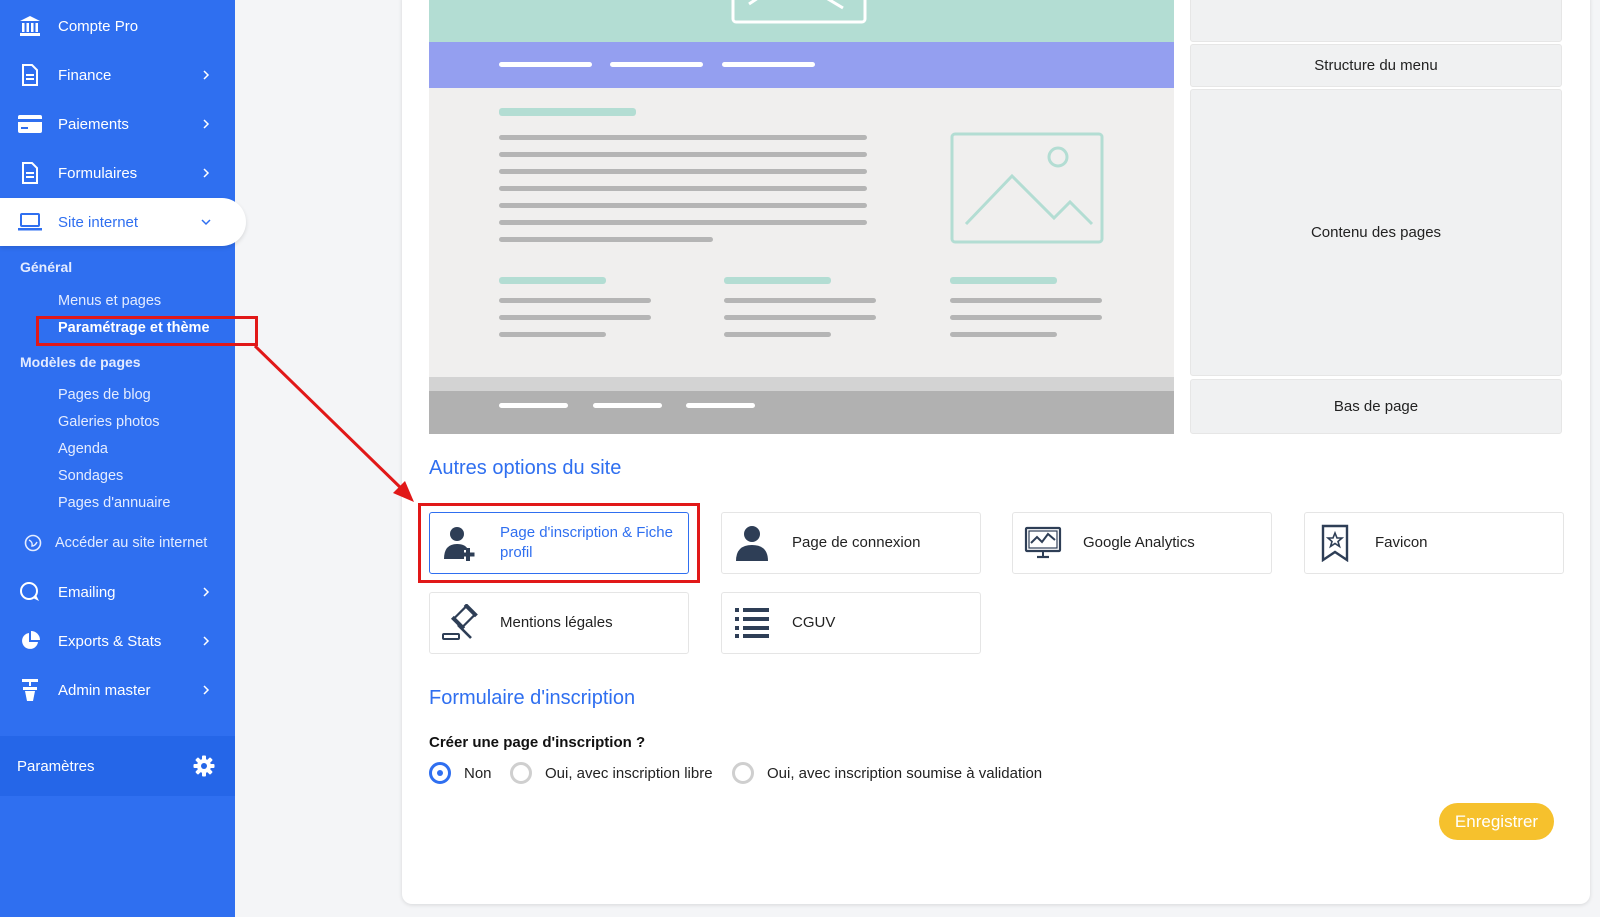 The height and width of the screenshot is (917, 1600). I want to click on zone-page-content: Contenu des pages, so click(1376, 232).